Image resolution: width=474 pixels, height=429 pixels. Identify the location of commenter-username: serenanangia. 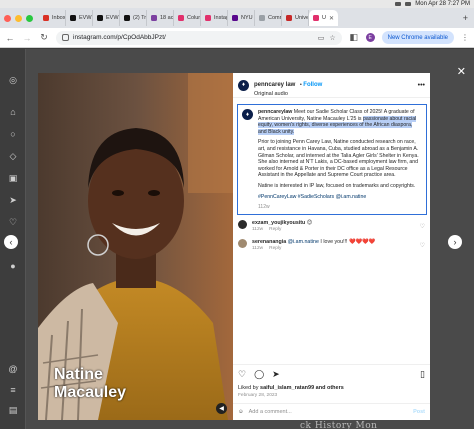
(269, 242).